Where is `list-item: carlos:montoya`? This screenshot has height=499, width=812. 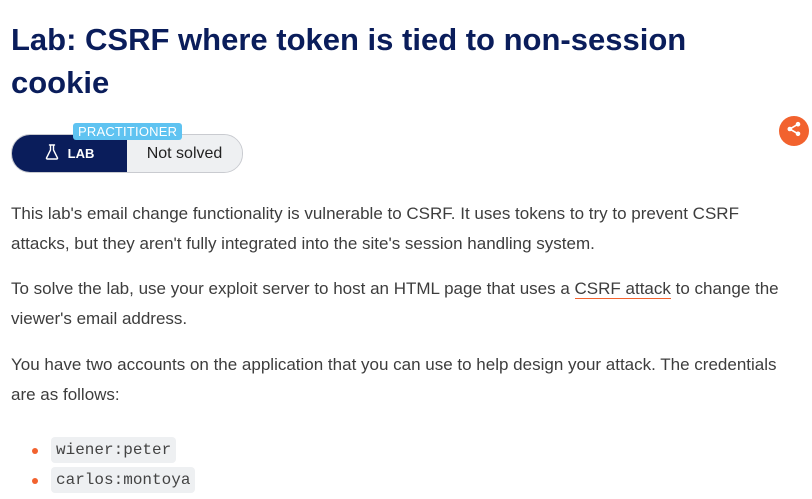
list-item: carlos:montoya is located at coordinates (114, 480).